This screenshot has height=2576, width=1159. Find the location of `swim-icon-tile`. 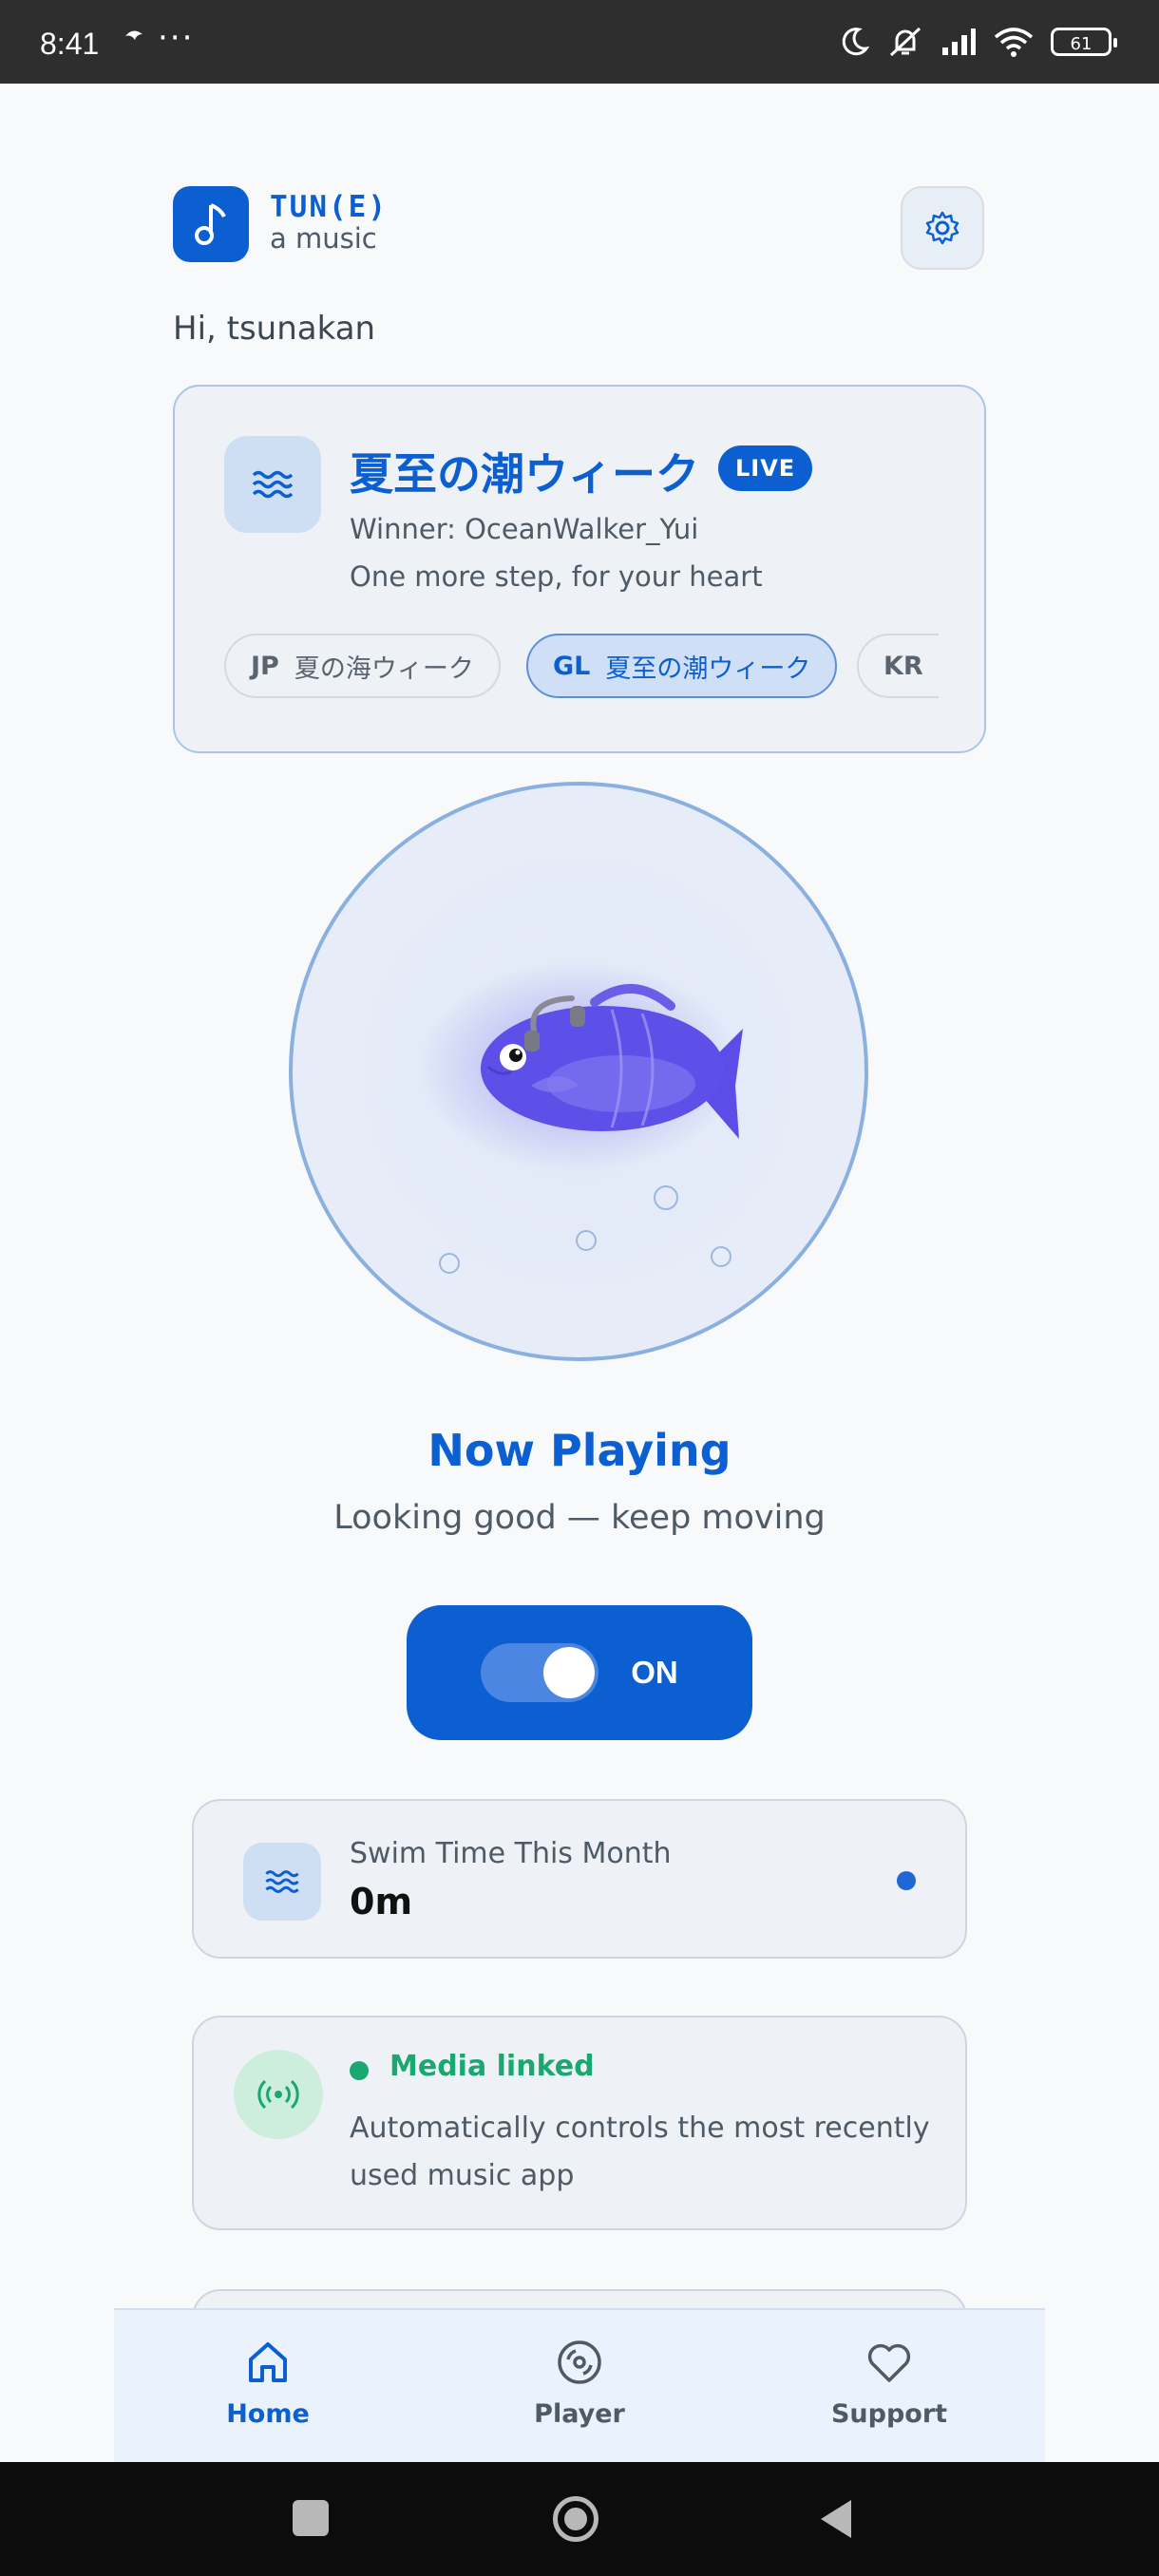

swim-icon-tile is located at coordinates (282, 1882).